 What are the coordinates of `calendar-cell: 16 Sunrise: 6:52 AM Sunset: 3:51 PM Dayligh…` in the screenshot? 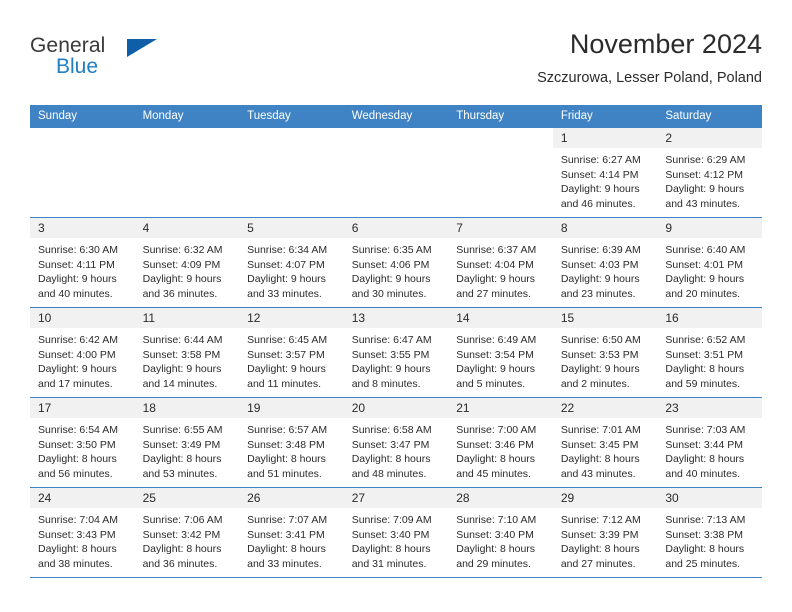 It's located at (709, 352).